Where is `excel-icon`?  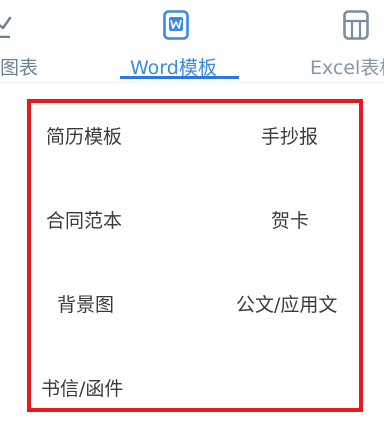
excel-icon is located at coordinates (356, 27).